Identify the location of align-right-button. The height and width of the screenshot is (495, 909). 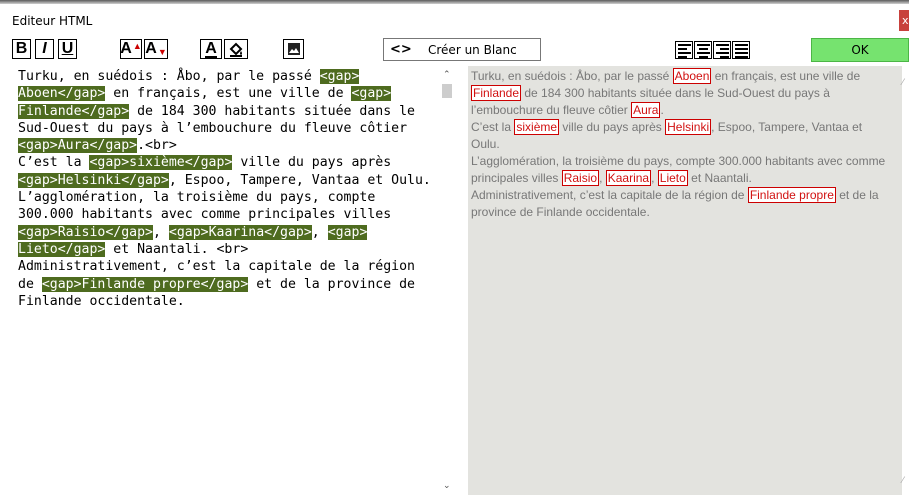
(722, 50).